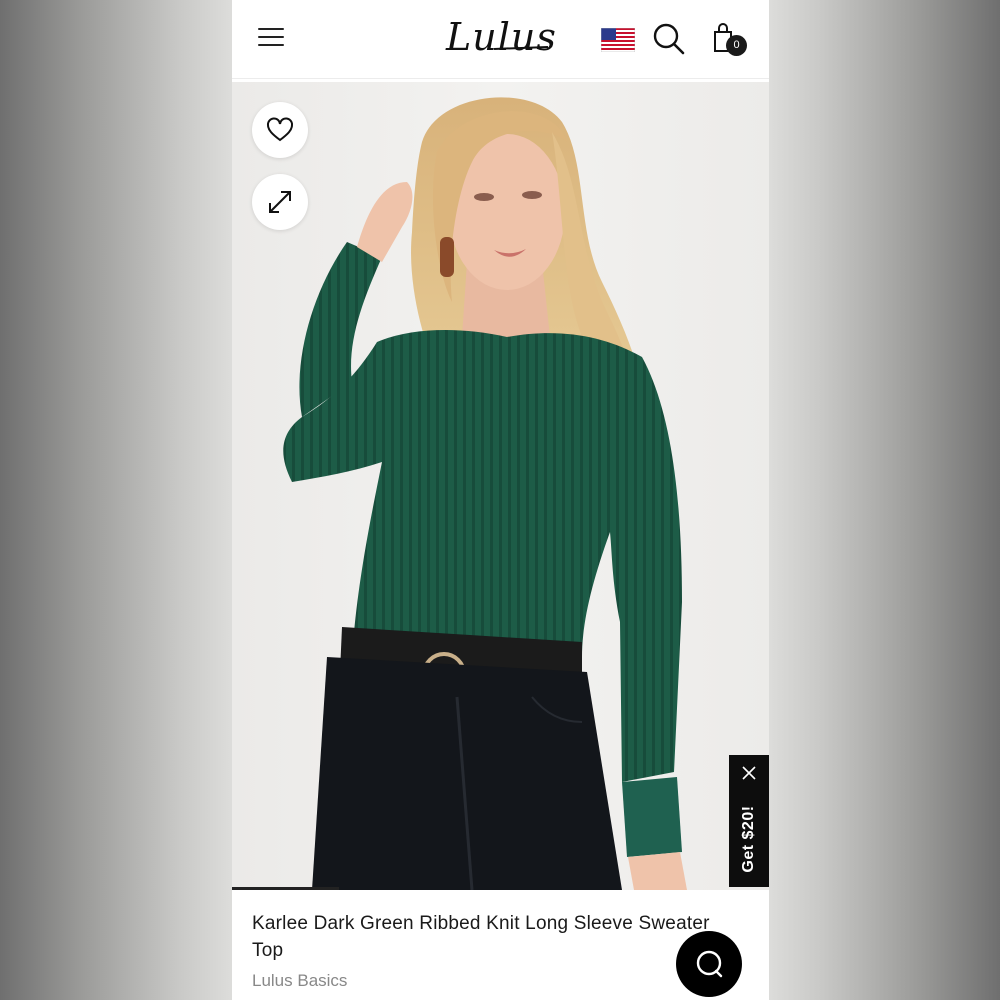 This screenshot has width=1000, height=1000. I want to click on site-header: Lulus 0, so click(500, 39).